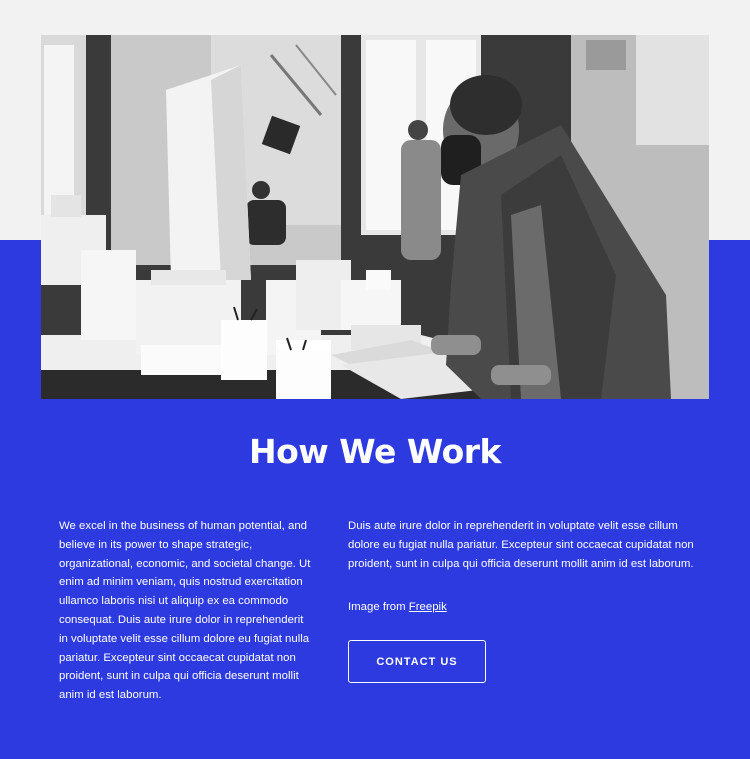  Describe the element at coordinates (417, 661) in the screenshot. I see `contact-us-button: CONTACT US` at that location.